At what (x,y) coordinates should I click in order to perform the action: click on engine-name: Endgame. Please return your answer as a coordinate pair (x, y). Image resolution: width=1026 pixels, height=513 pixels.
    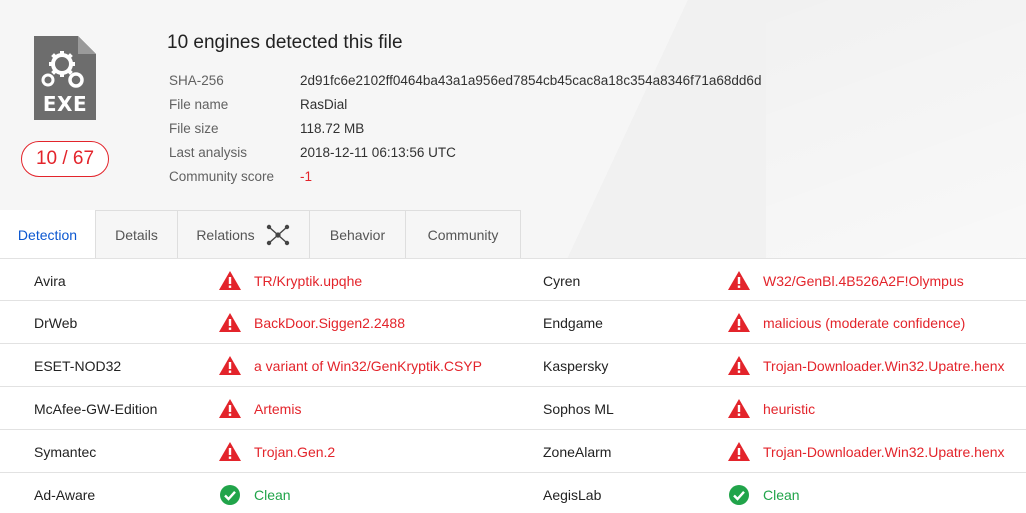
    Looking at the image, I should click on (573, 322).